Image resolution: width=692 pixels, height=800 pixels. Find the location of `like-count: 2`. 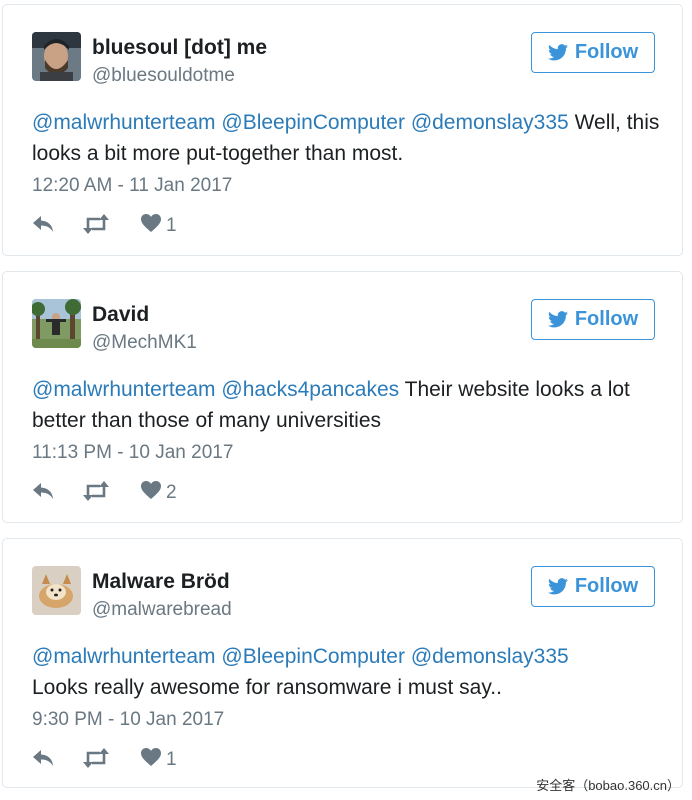

like-count: 2 is located at coordinates (171, 492).